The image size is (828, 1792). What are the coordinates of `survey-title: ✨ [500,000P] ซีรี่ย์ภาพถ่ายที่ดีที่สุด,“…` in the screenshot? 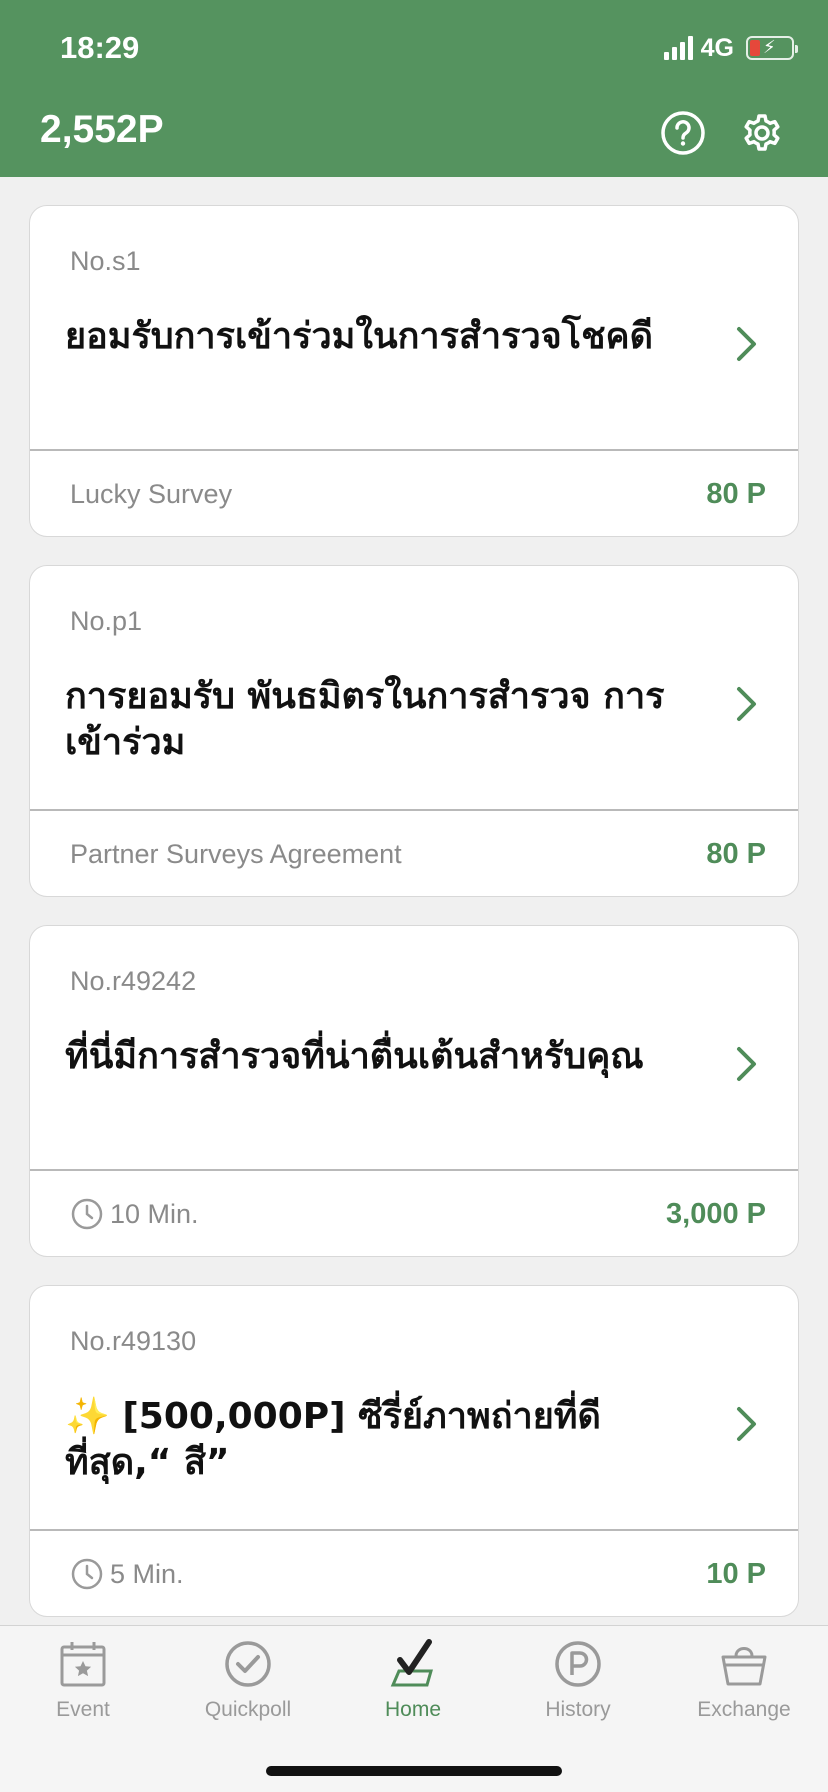 It's located at (333, 1439).